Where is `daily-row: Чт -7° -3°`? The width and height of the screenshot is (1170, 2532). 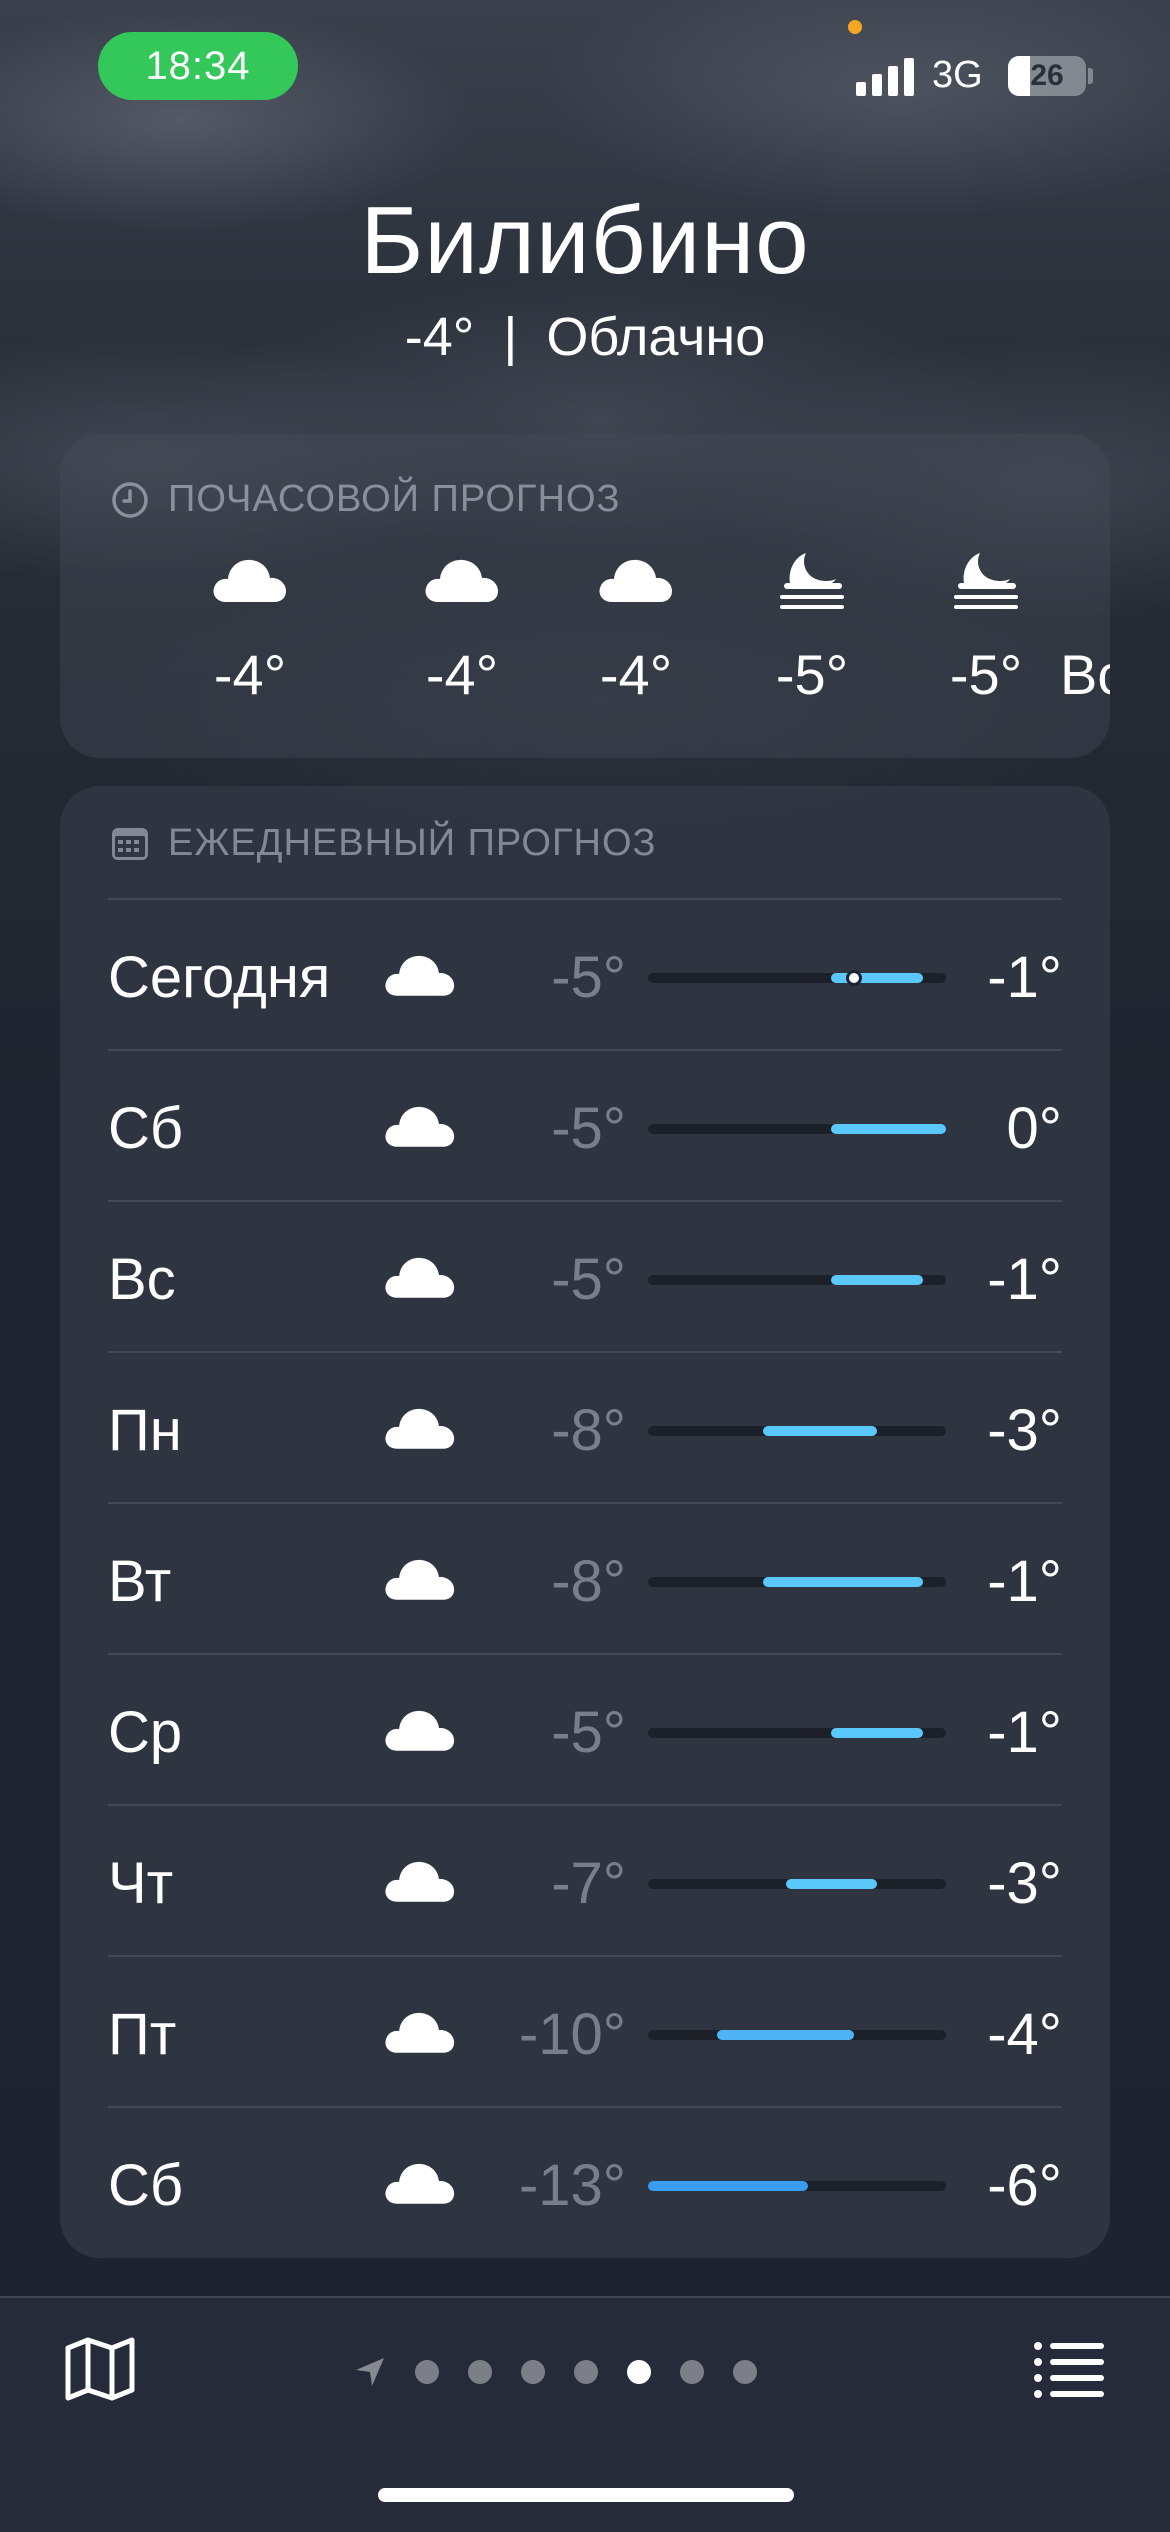
daily-row: Чт -7° -3° is located at coordinates (585, 1879).